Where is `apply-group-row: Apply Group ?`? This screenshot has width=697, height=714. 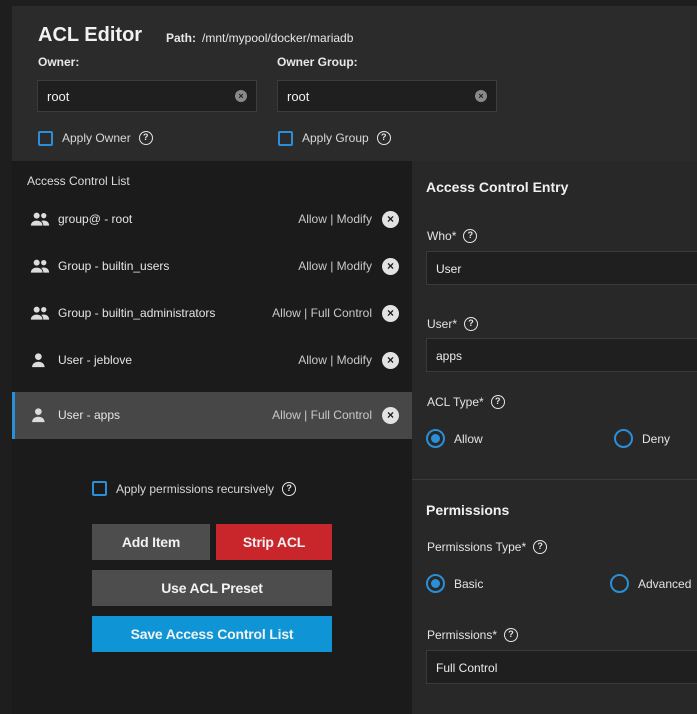 apply-group-row: Apply Group ? is located at coordinates (334, 138).